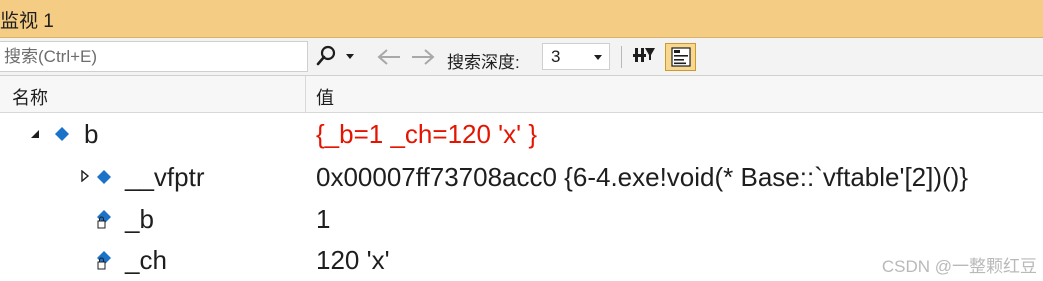  What do you see at coordinates (91, 134) in the screenshot?
I see `variable-name: b` at bounding box center [91, 134].